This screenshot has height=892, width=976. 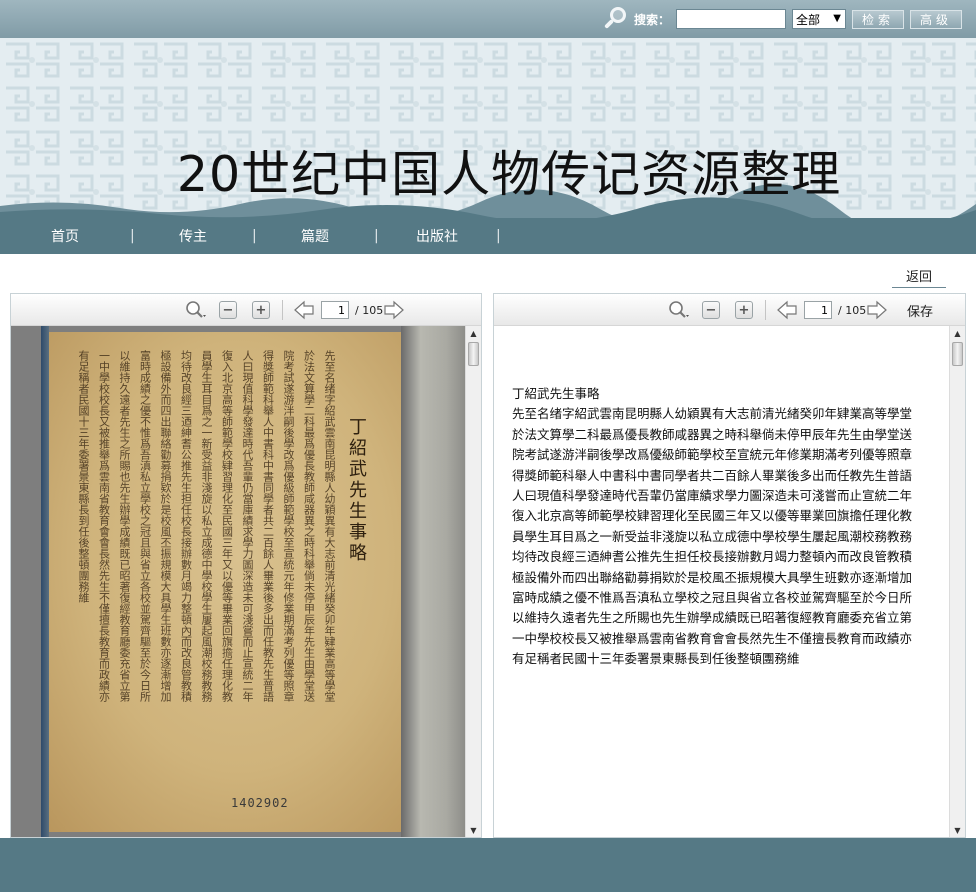 I want to click on back-link: 返回, so click(x=919, y=277).